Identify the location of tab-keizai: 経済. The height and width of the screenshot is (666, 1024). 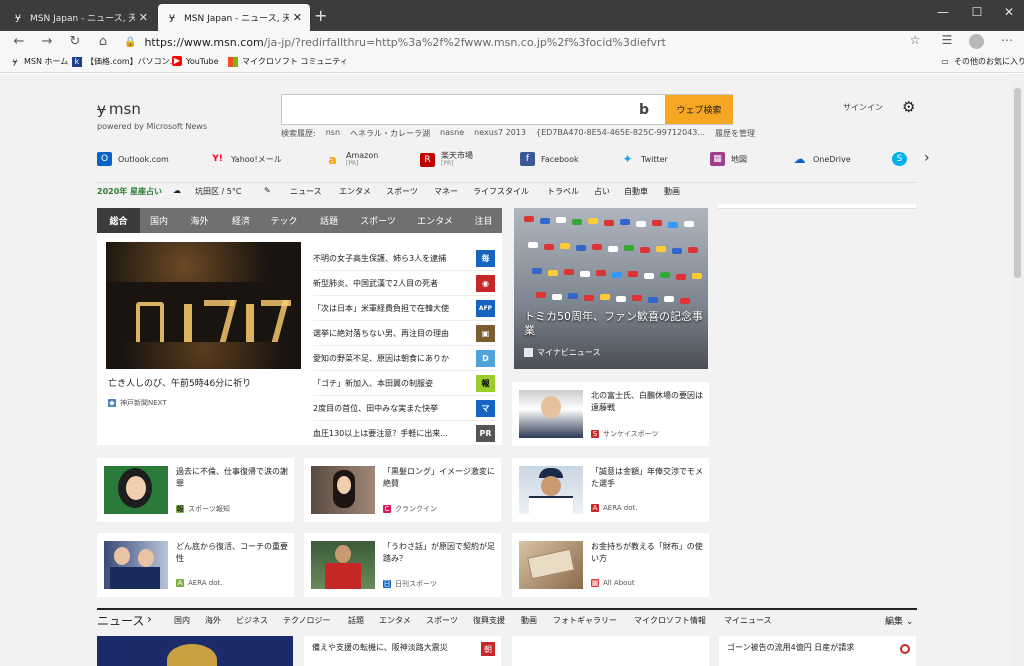
(241, 220).